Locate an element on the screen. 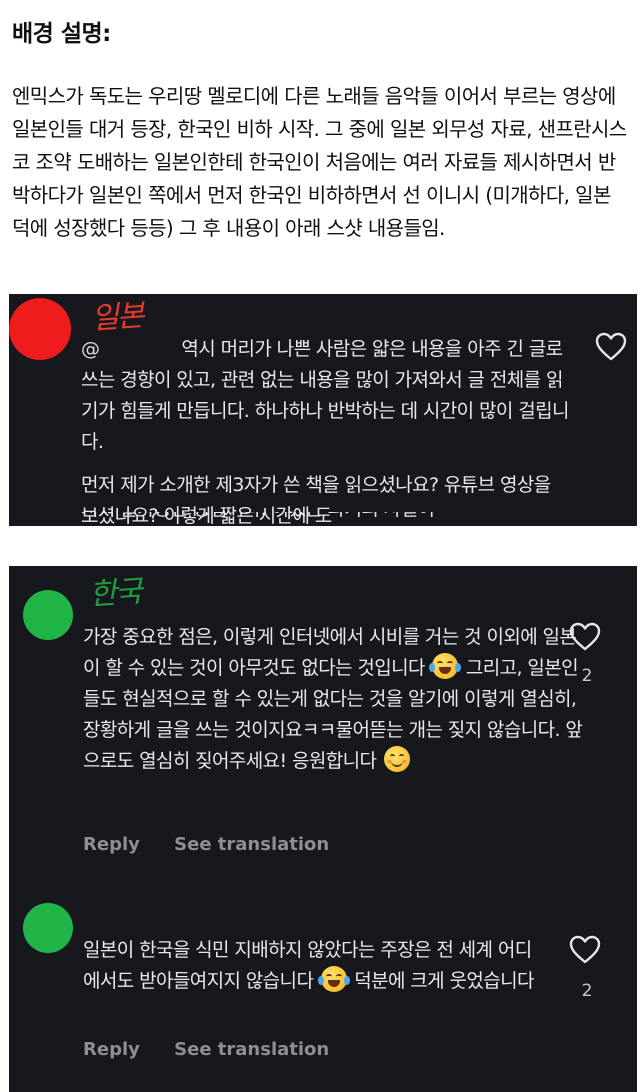  smiling-emoji is located at coordinates (396, 759).